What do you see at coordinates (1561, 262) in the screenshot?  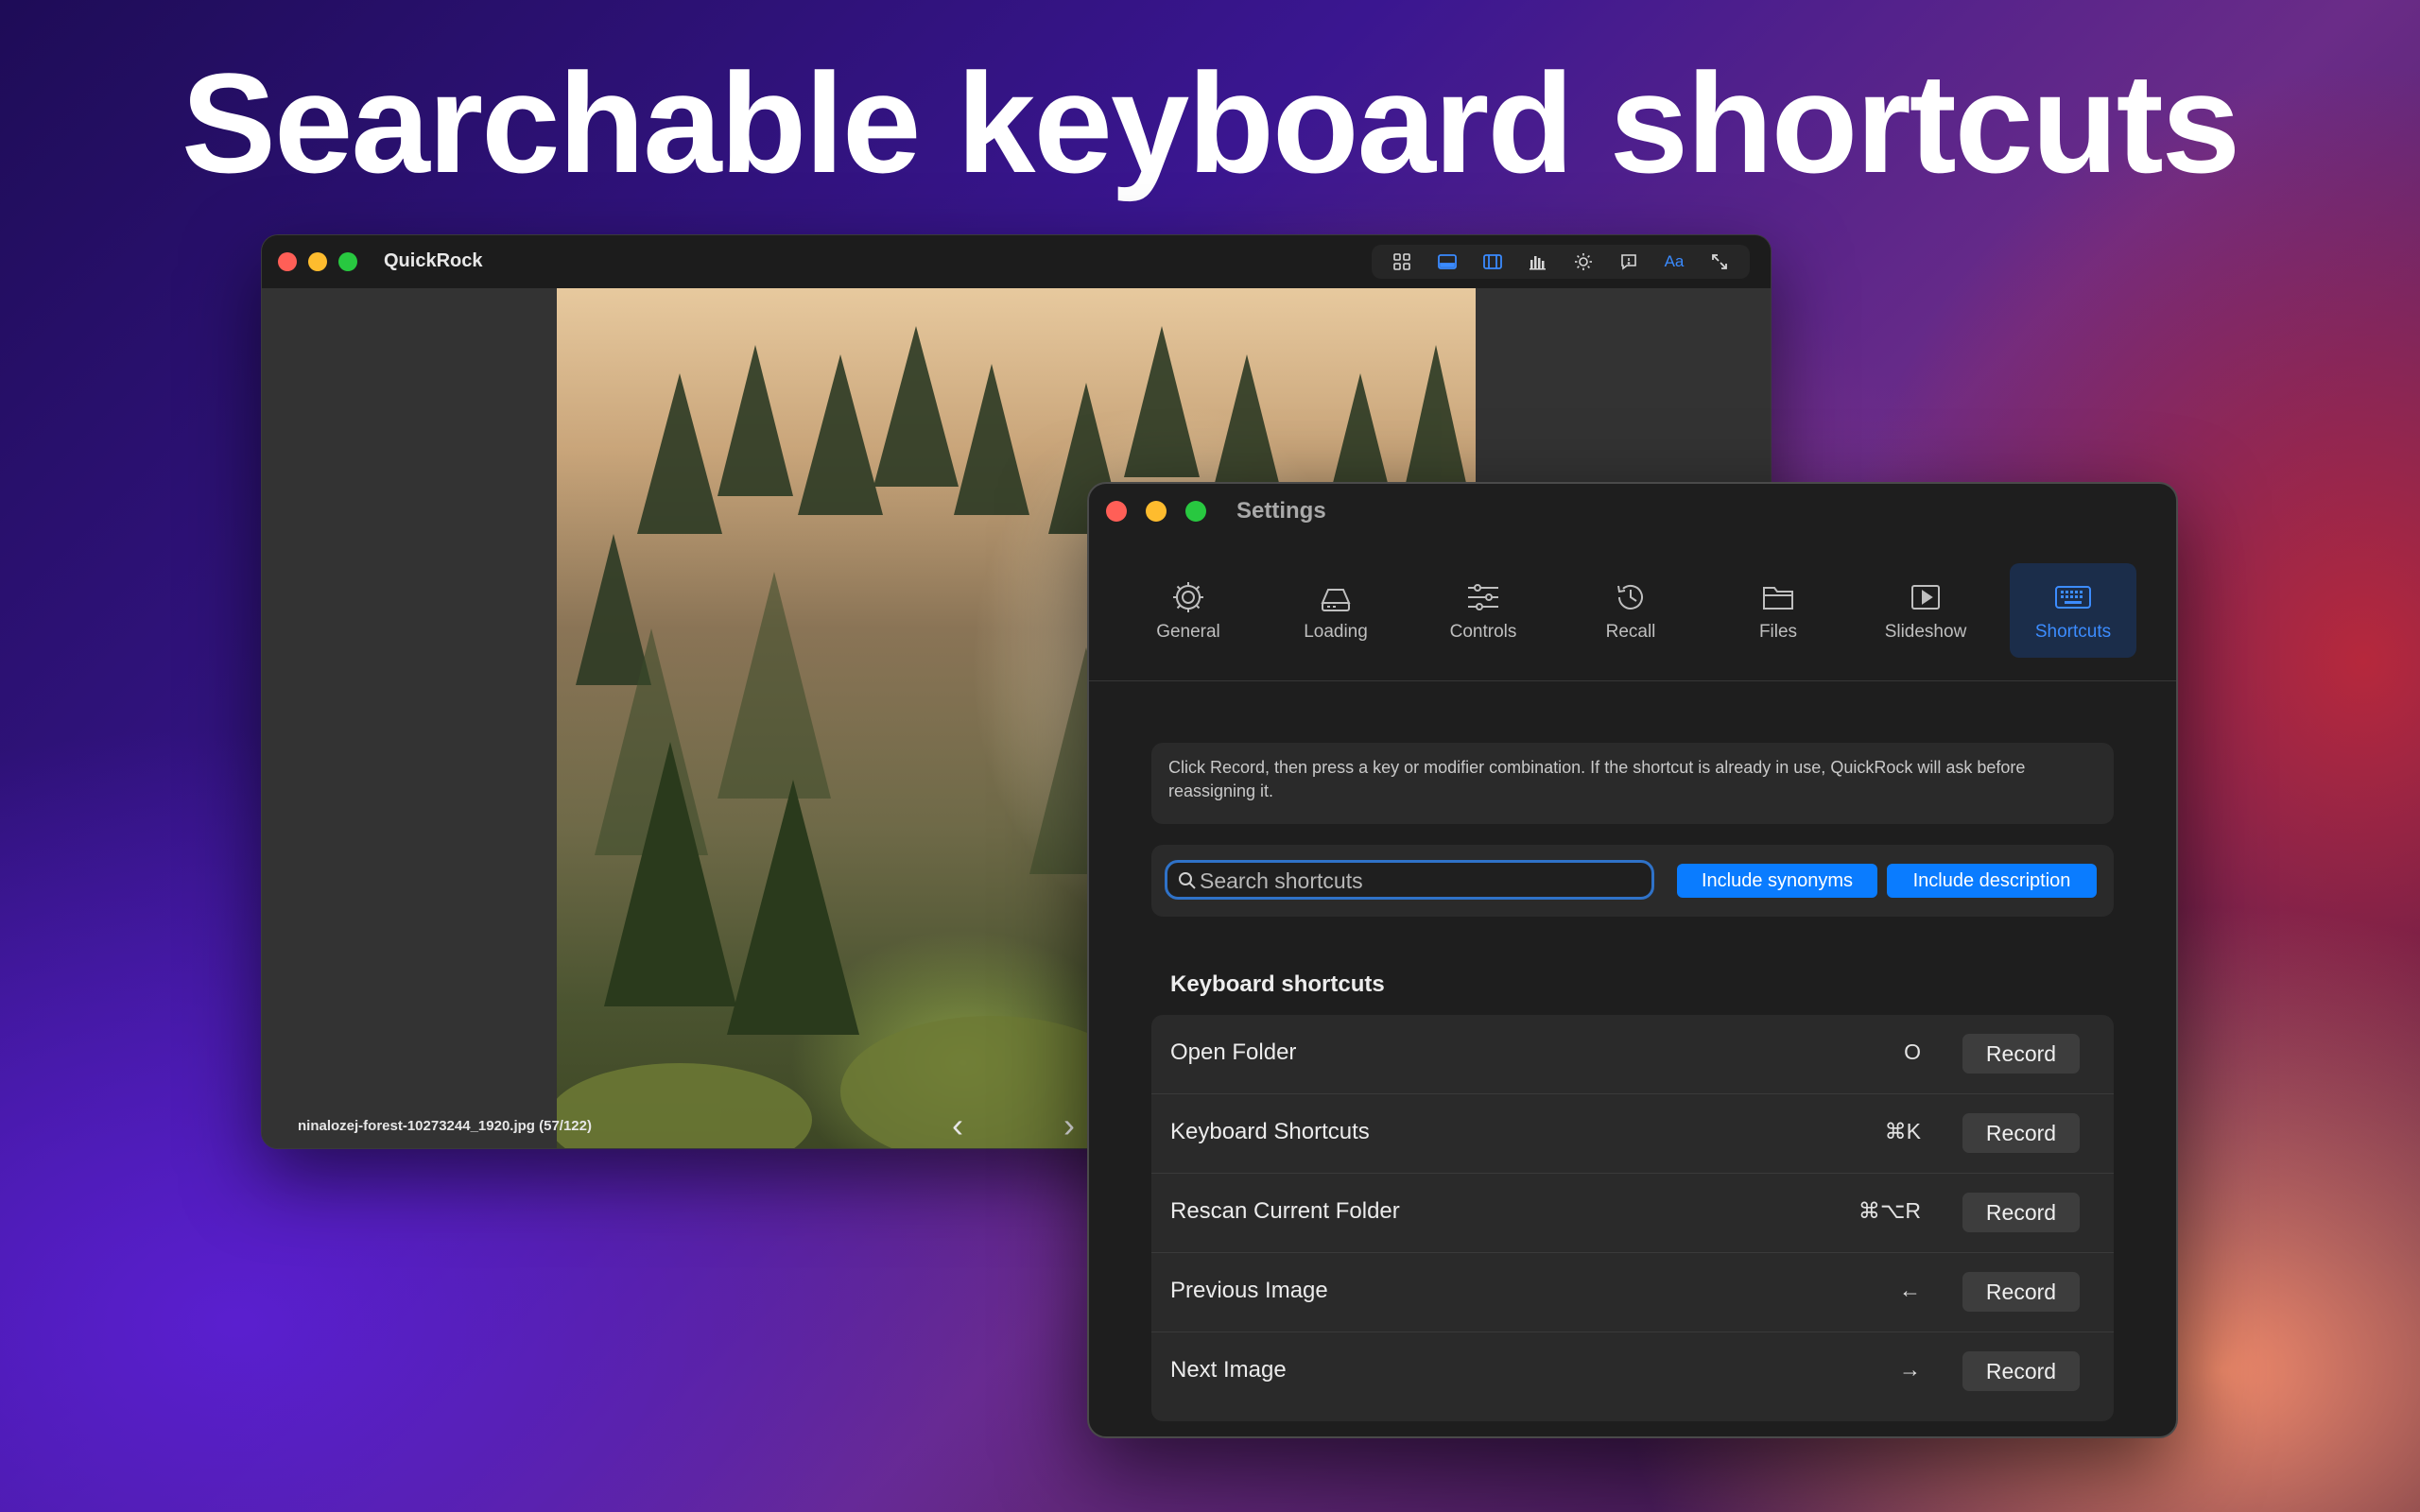 I see `viewer-toolbar: Aa` at bounding box center [1561, 262].